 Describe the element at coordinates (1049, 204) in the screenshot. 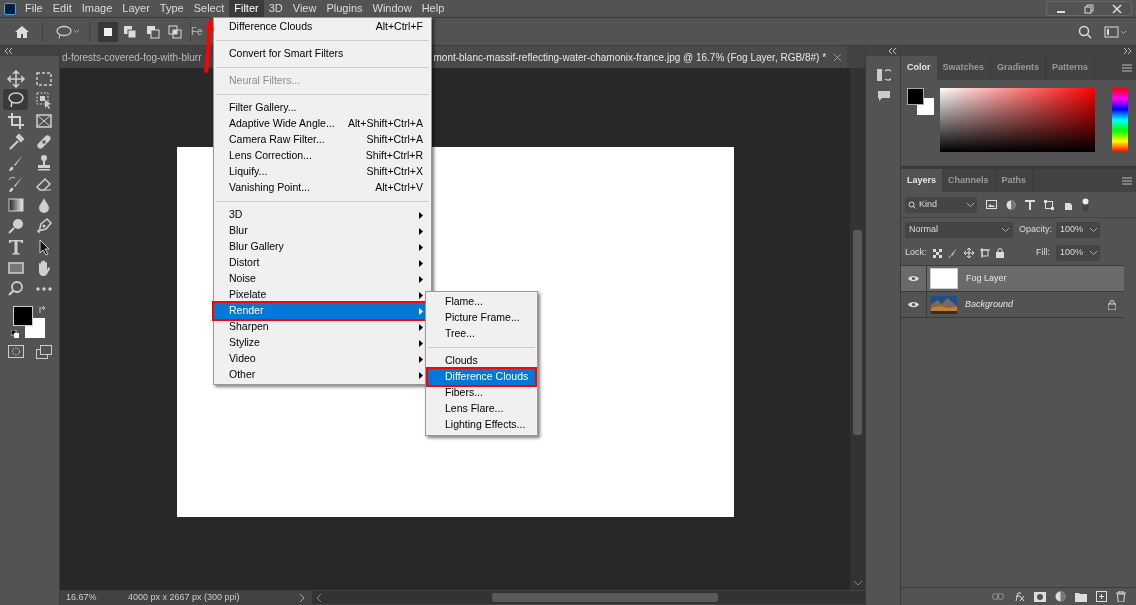

I see `shape-filter-icon` at that location.